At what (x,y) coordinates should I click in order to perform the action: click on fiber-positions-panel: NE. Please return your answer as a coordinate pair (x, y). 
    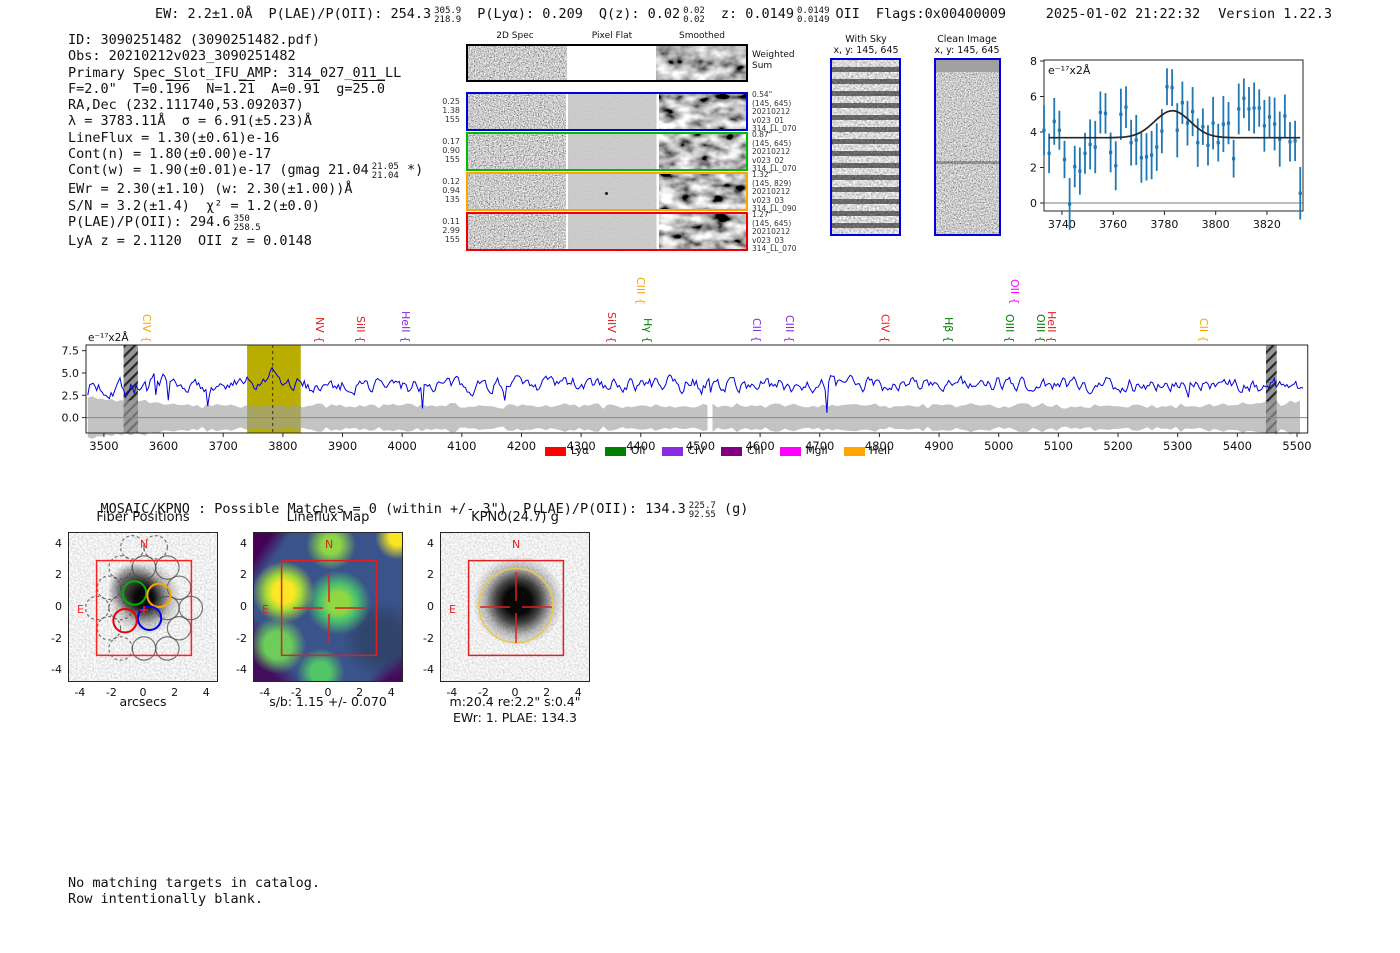
    Looking at the image, I should click on (143, 607).